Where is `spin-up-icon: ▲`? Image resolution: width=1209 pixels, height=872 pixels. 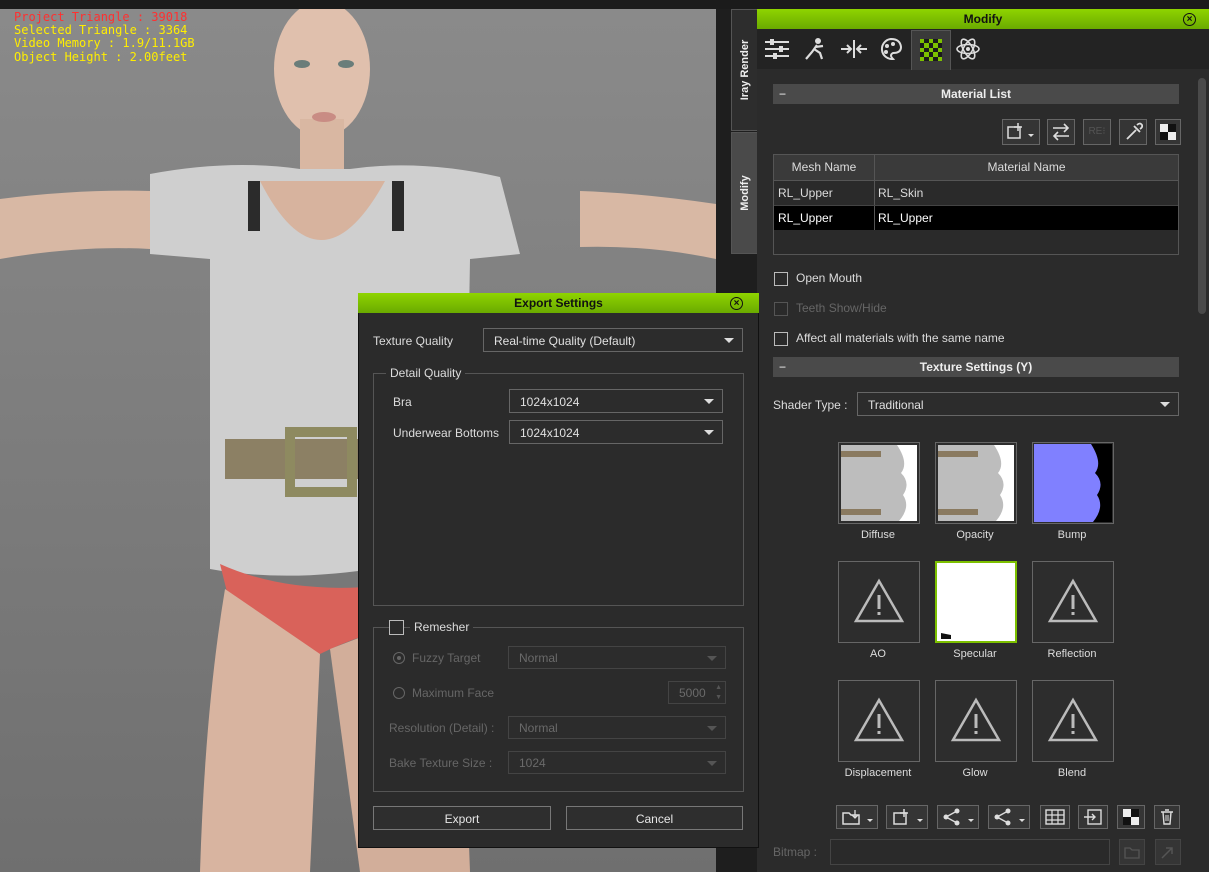
spin-up-icon: ▲ is located at coordinates (718, 687).